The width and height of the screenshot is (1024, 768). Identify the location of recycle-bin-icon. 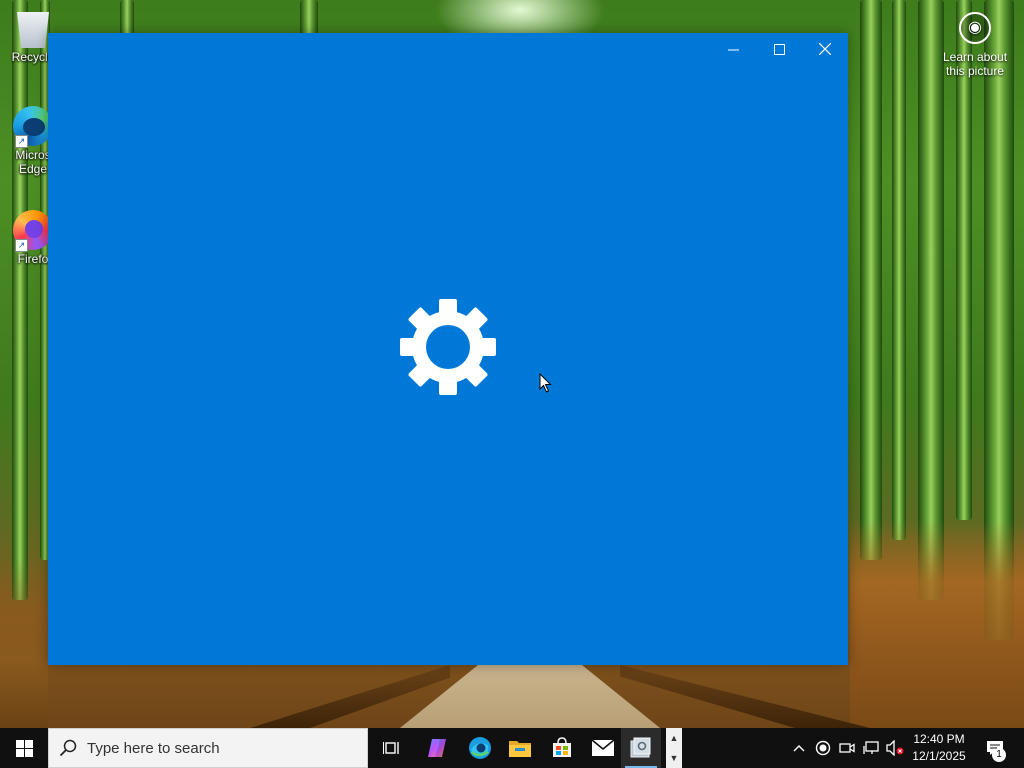
(33, 30).